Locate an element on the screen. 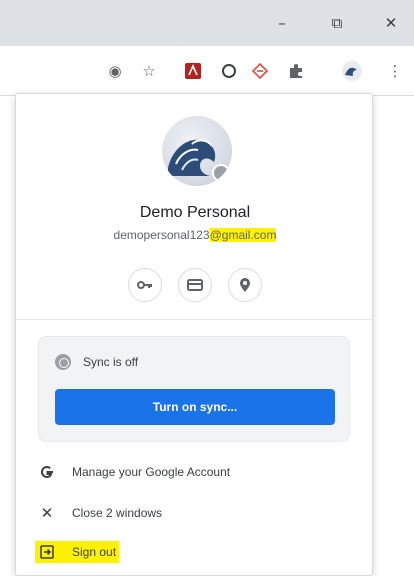 This screenshot has height=576, width=414. circle-icon is located at coordinates (229, 71).